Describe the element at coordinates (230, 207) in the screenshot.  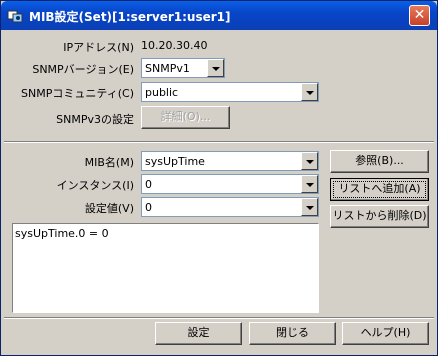
I see `set-value-select: 0` at that location.